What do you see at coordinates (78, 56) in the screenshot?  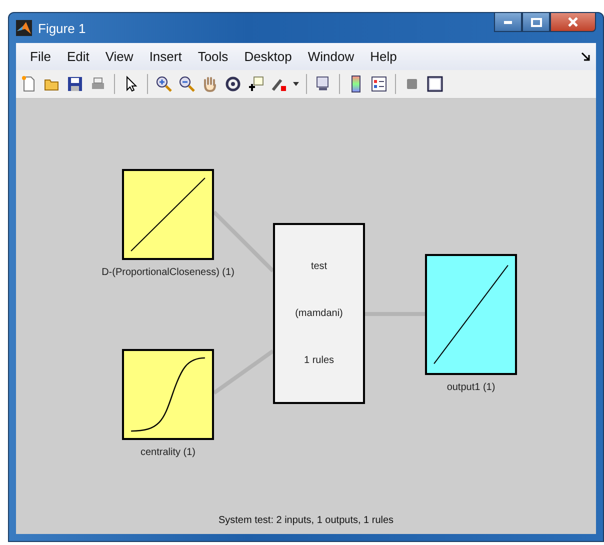 I see `menu-item: Edit` at bounding box center [78, 56].